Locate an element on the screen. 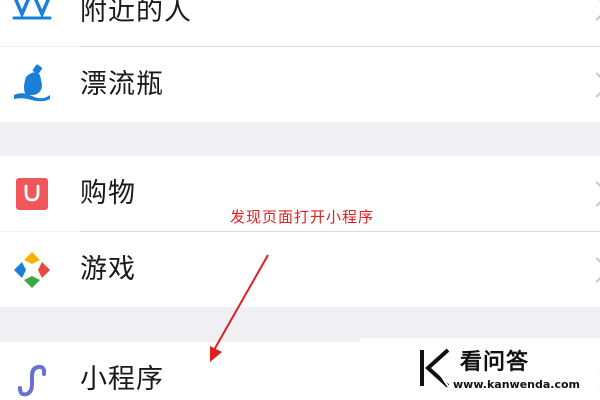  watermark-logo-icon is located at coordinates (435, 368).